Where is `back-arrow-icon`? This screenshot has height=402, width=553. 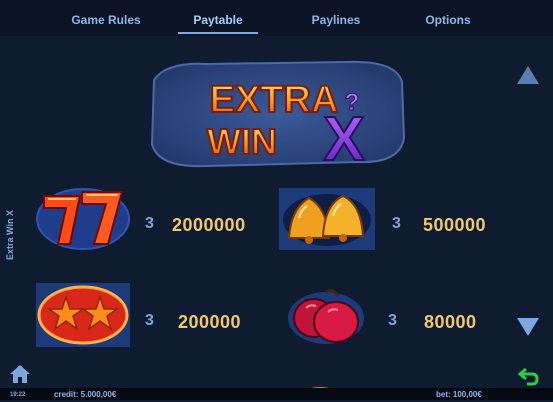 back-arrow-icon is located at coordinates (528, 377).